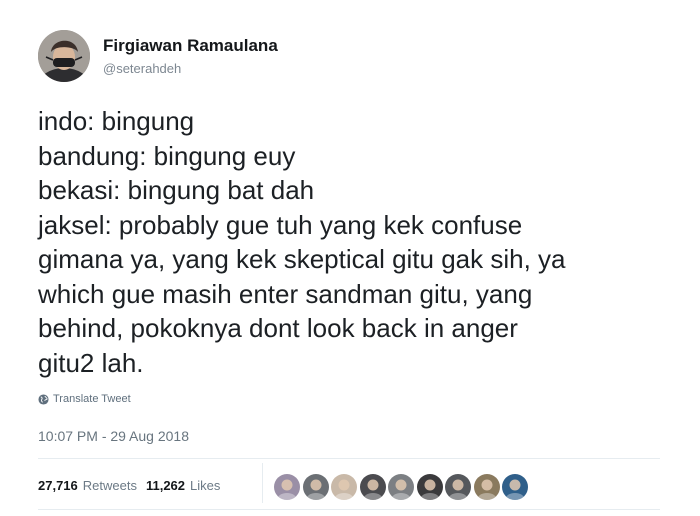  Describe the element at coordinates (401, 487) in the screenshot. I see `liker-avatar-5-icon` at that location.